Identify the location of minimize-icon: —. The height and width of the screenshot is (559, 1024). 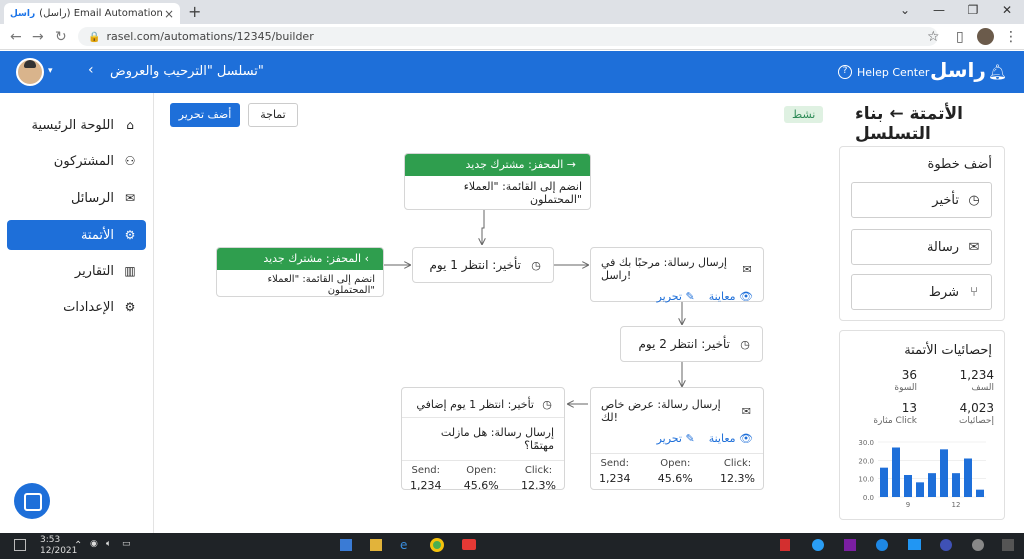
(939, 12).